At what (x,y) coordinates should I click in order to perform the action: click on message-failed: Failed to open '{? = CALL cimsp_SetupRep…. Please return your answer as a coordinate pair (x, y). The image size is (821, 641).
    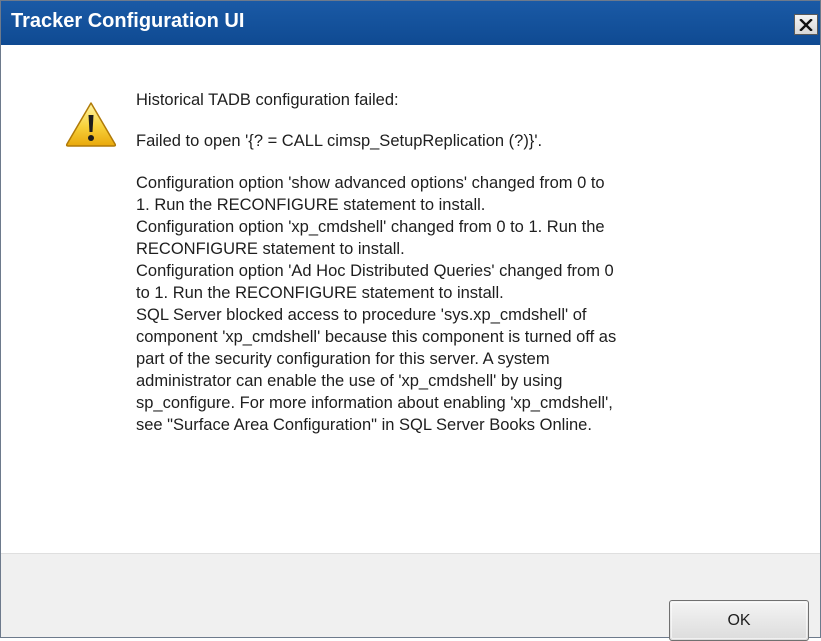
    Looking at the image, I should click on (339, 141).